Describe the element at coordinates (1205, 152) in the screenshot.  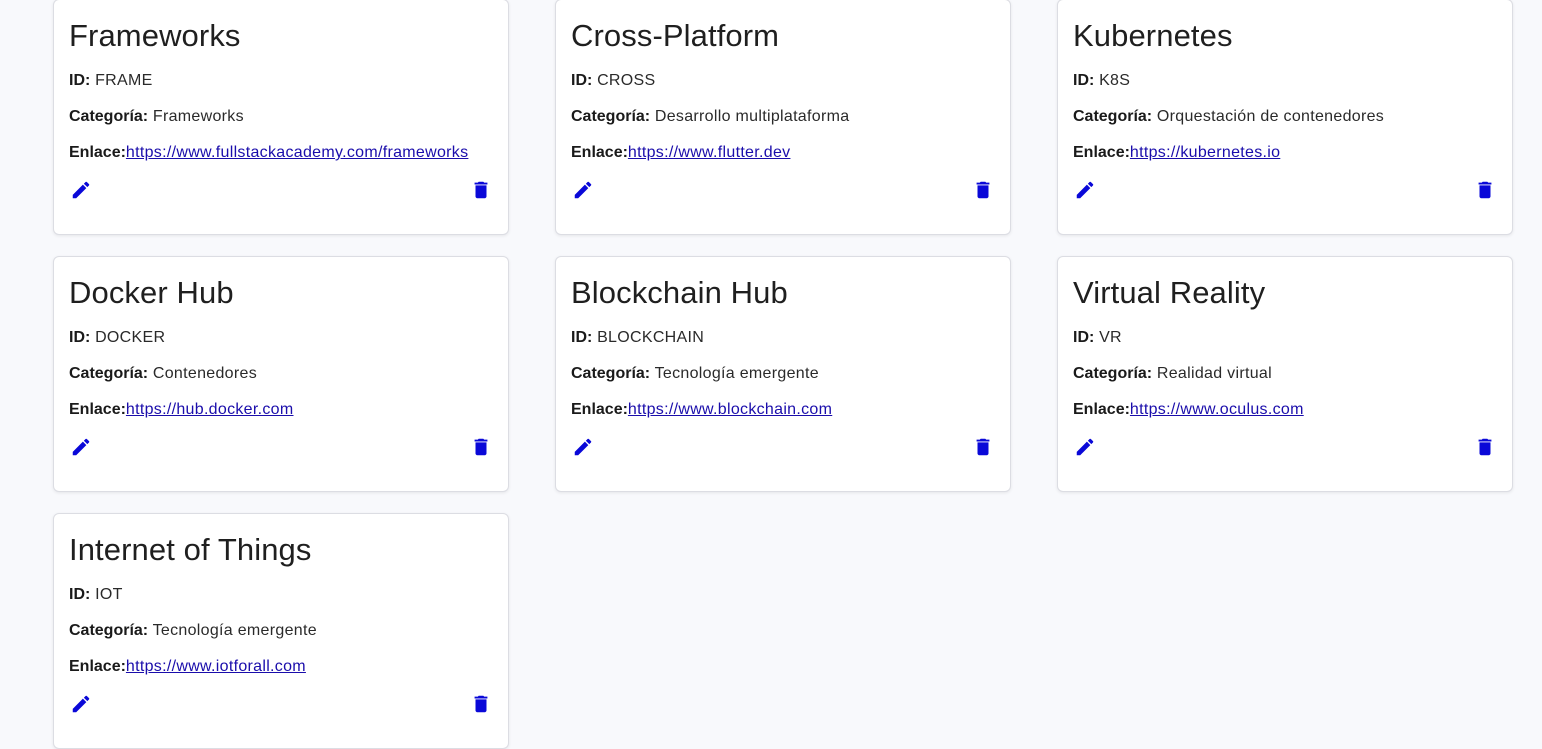
I see `card-link: https://kubernetes.io` at that location.